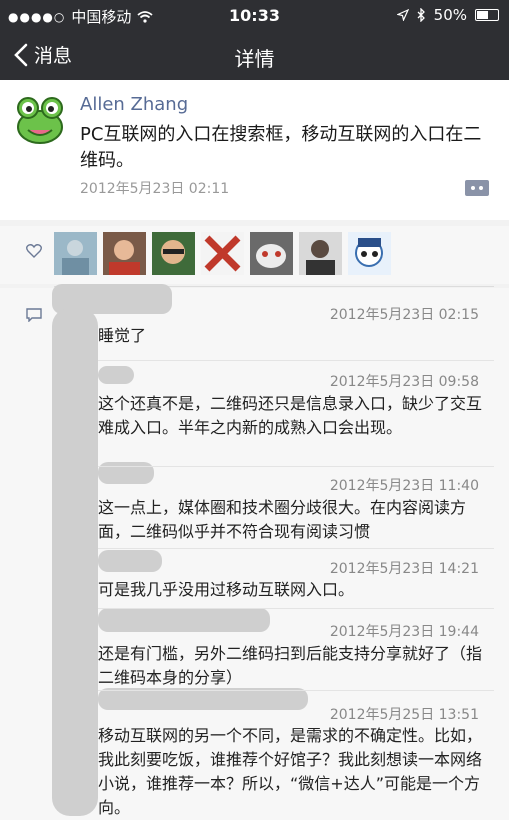 This screenshot has height=820, width=509. Describe the element at coordinates (155, 189) in the screenshot. I see `post-time: 2012年5月23日 02:11` at that location.